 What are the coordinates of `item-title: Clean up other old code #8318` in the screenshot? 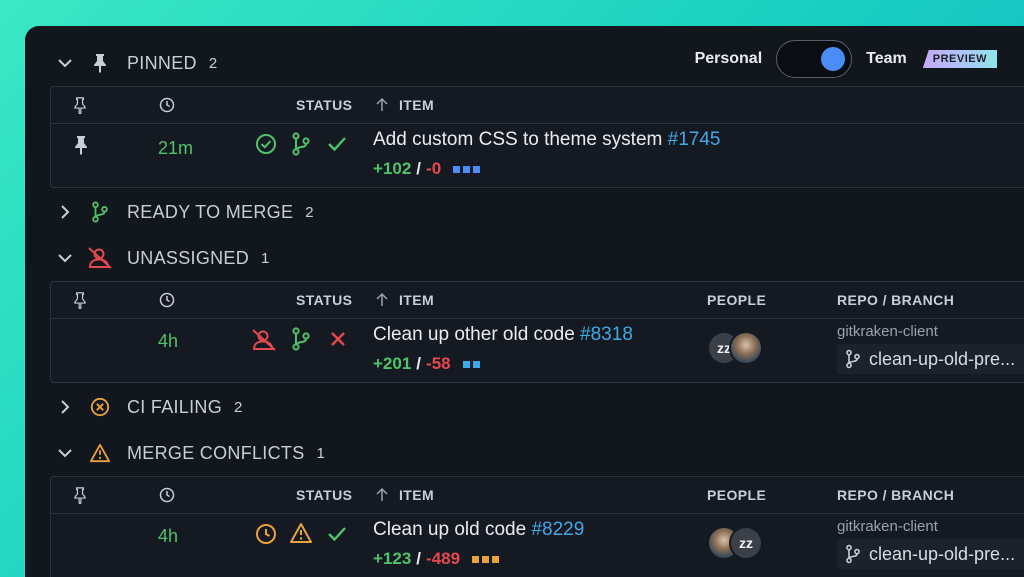 It's located at (503, 335).